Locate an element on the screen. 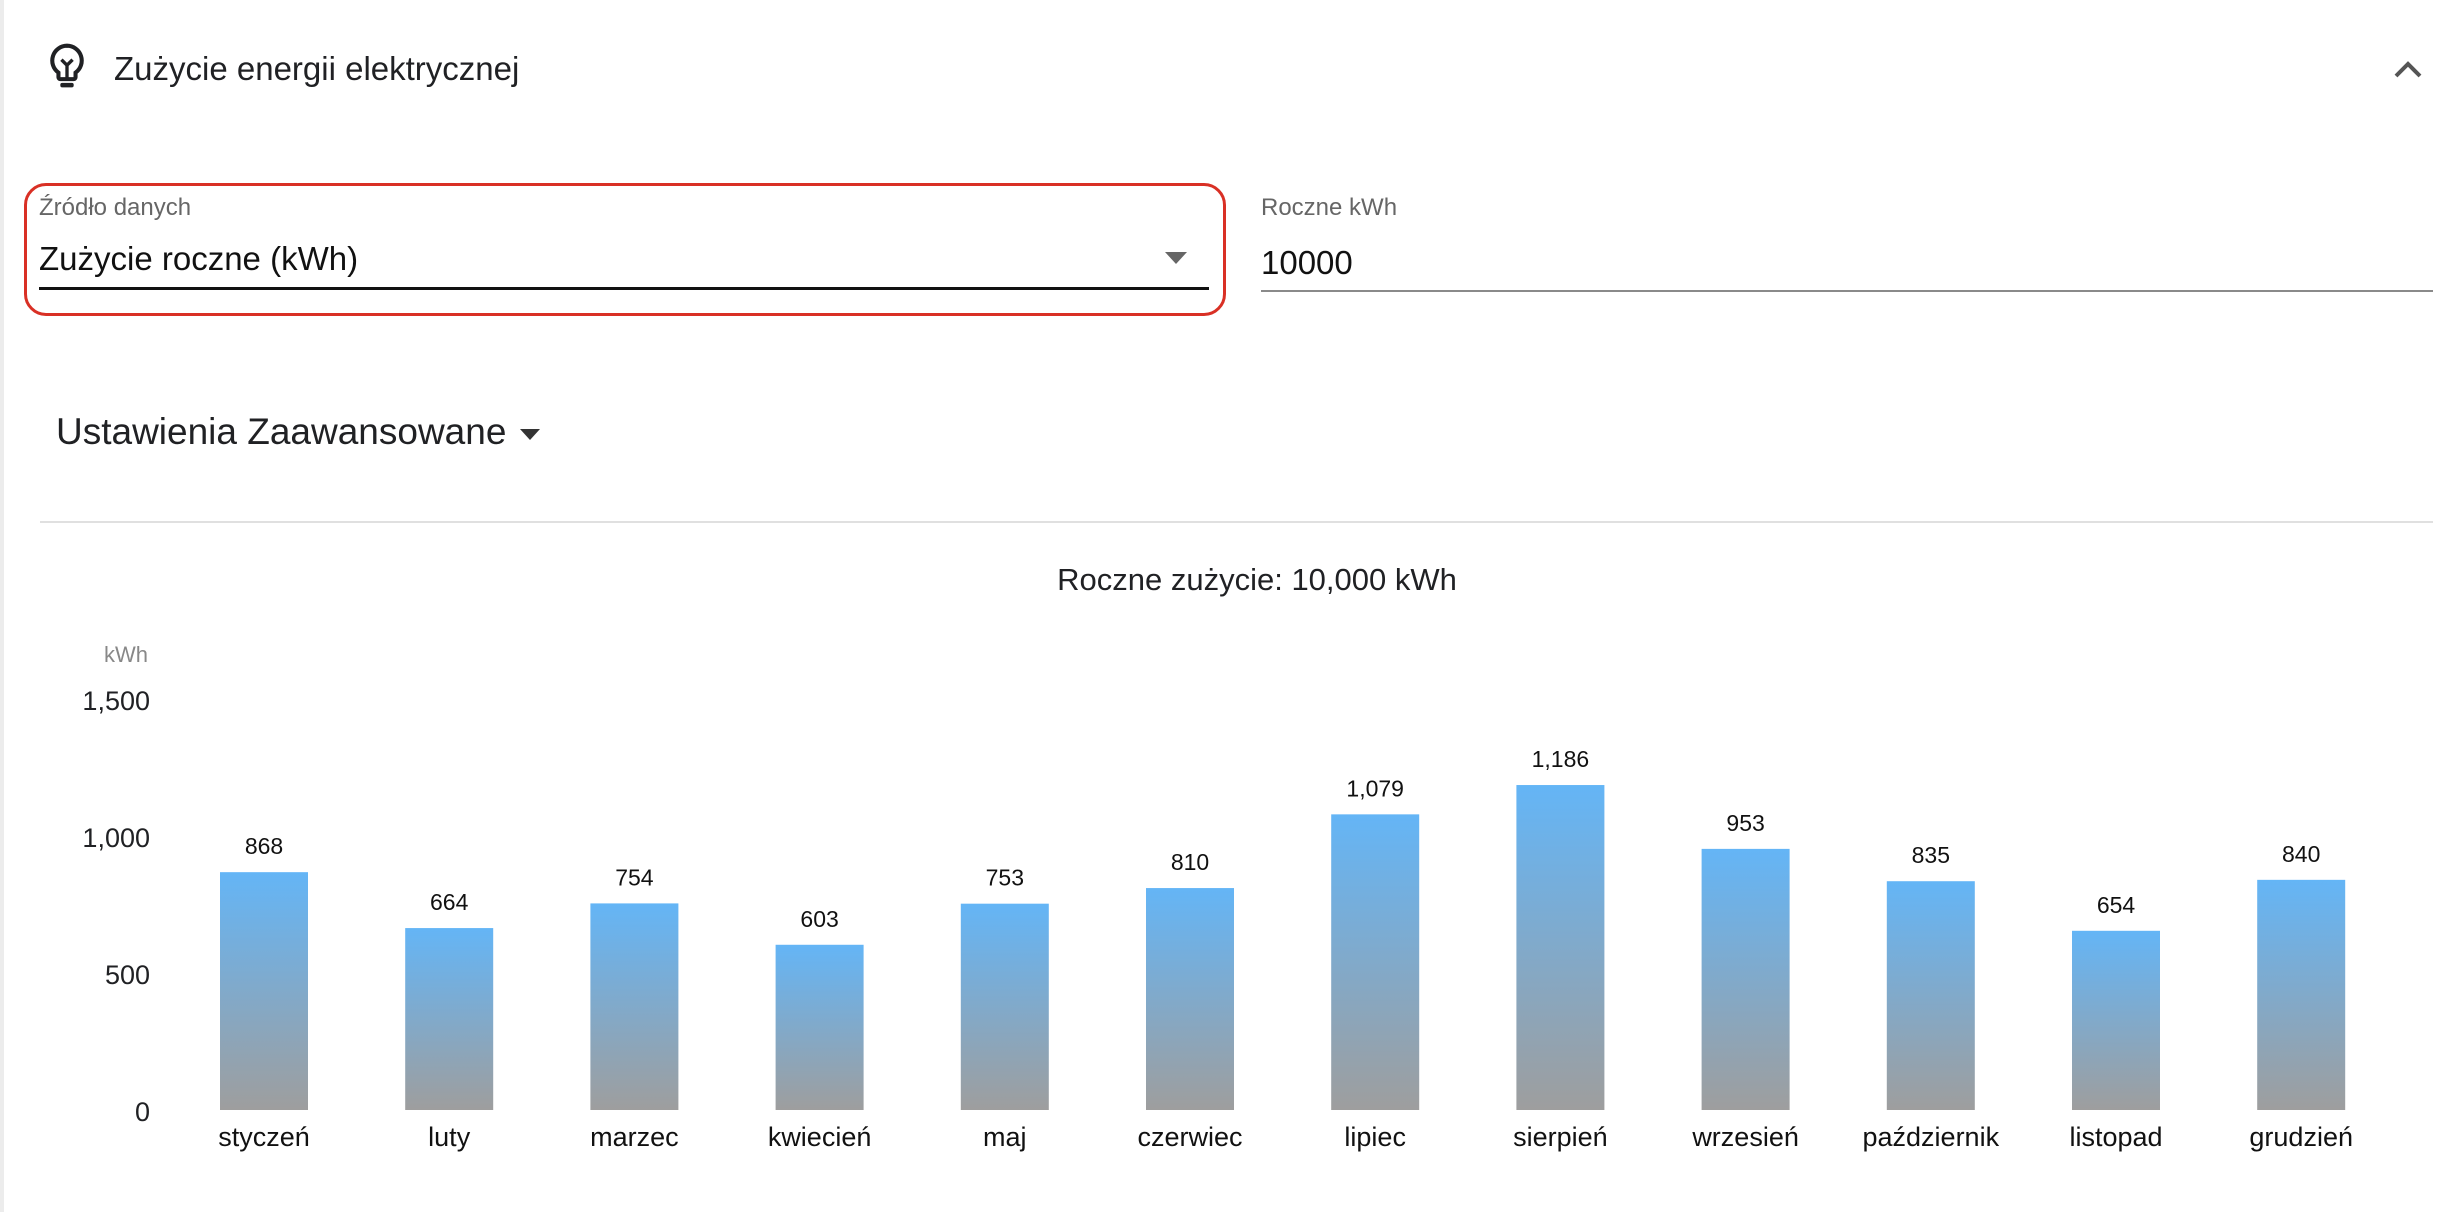 This screenshot has height=1212, width=2454. bar-sierpień is located at coordinates (1560, 947).